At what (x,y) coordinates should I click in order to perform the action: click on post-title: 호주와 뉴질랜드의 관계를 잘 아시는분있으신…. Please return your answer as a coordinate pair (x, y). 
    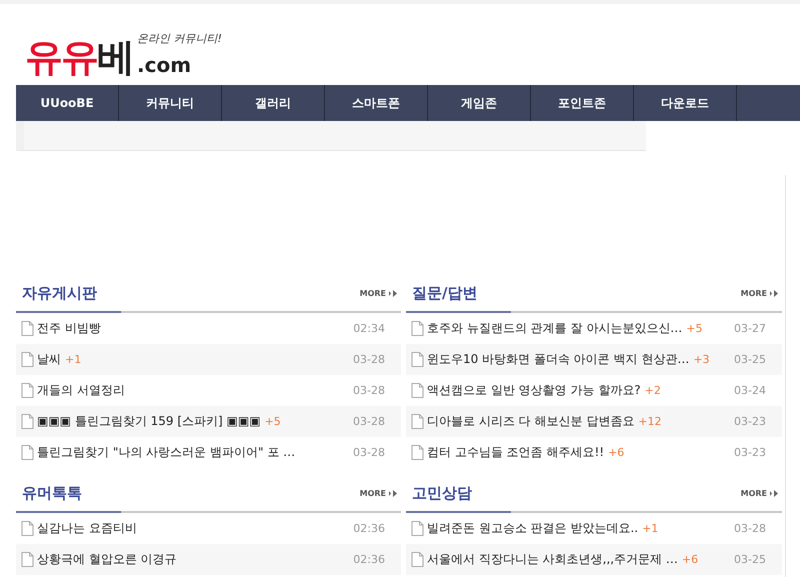
    Looking at the image, I should click on (554, 328).